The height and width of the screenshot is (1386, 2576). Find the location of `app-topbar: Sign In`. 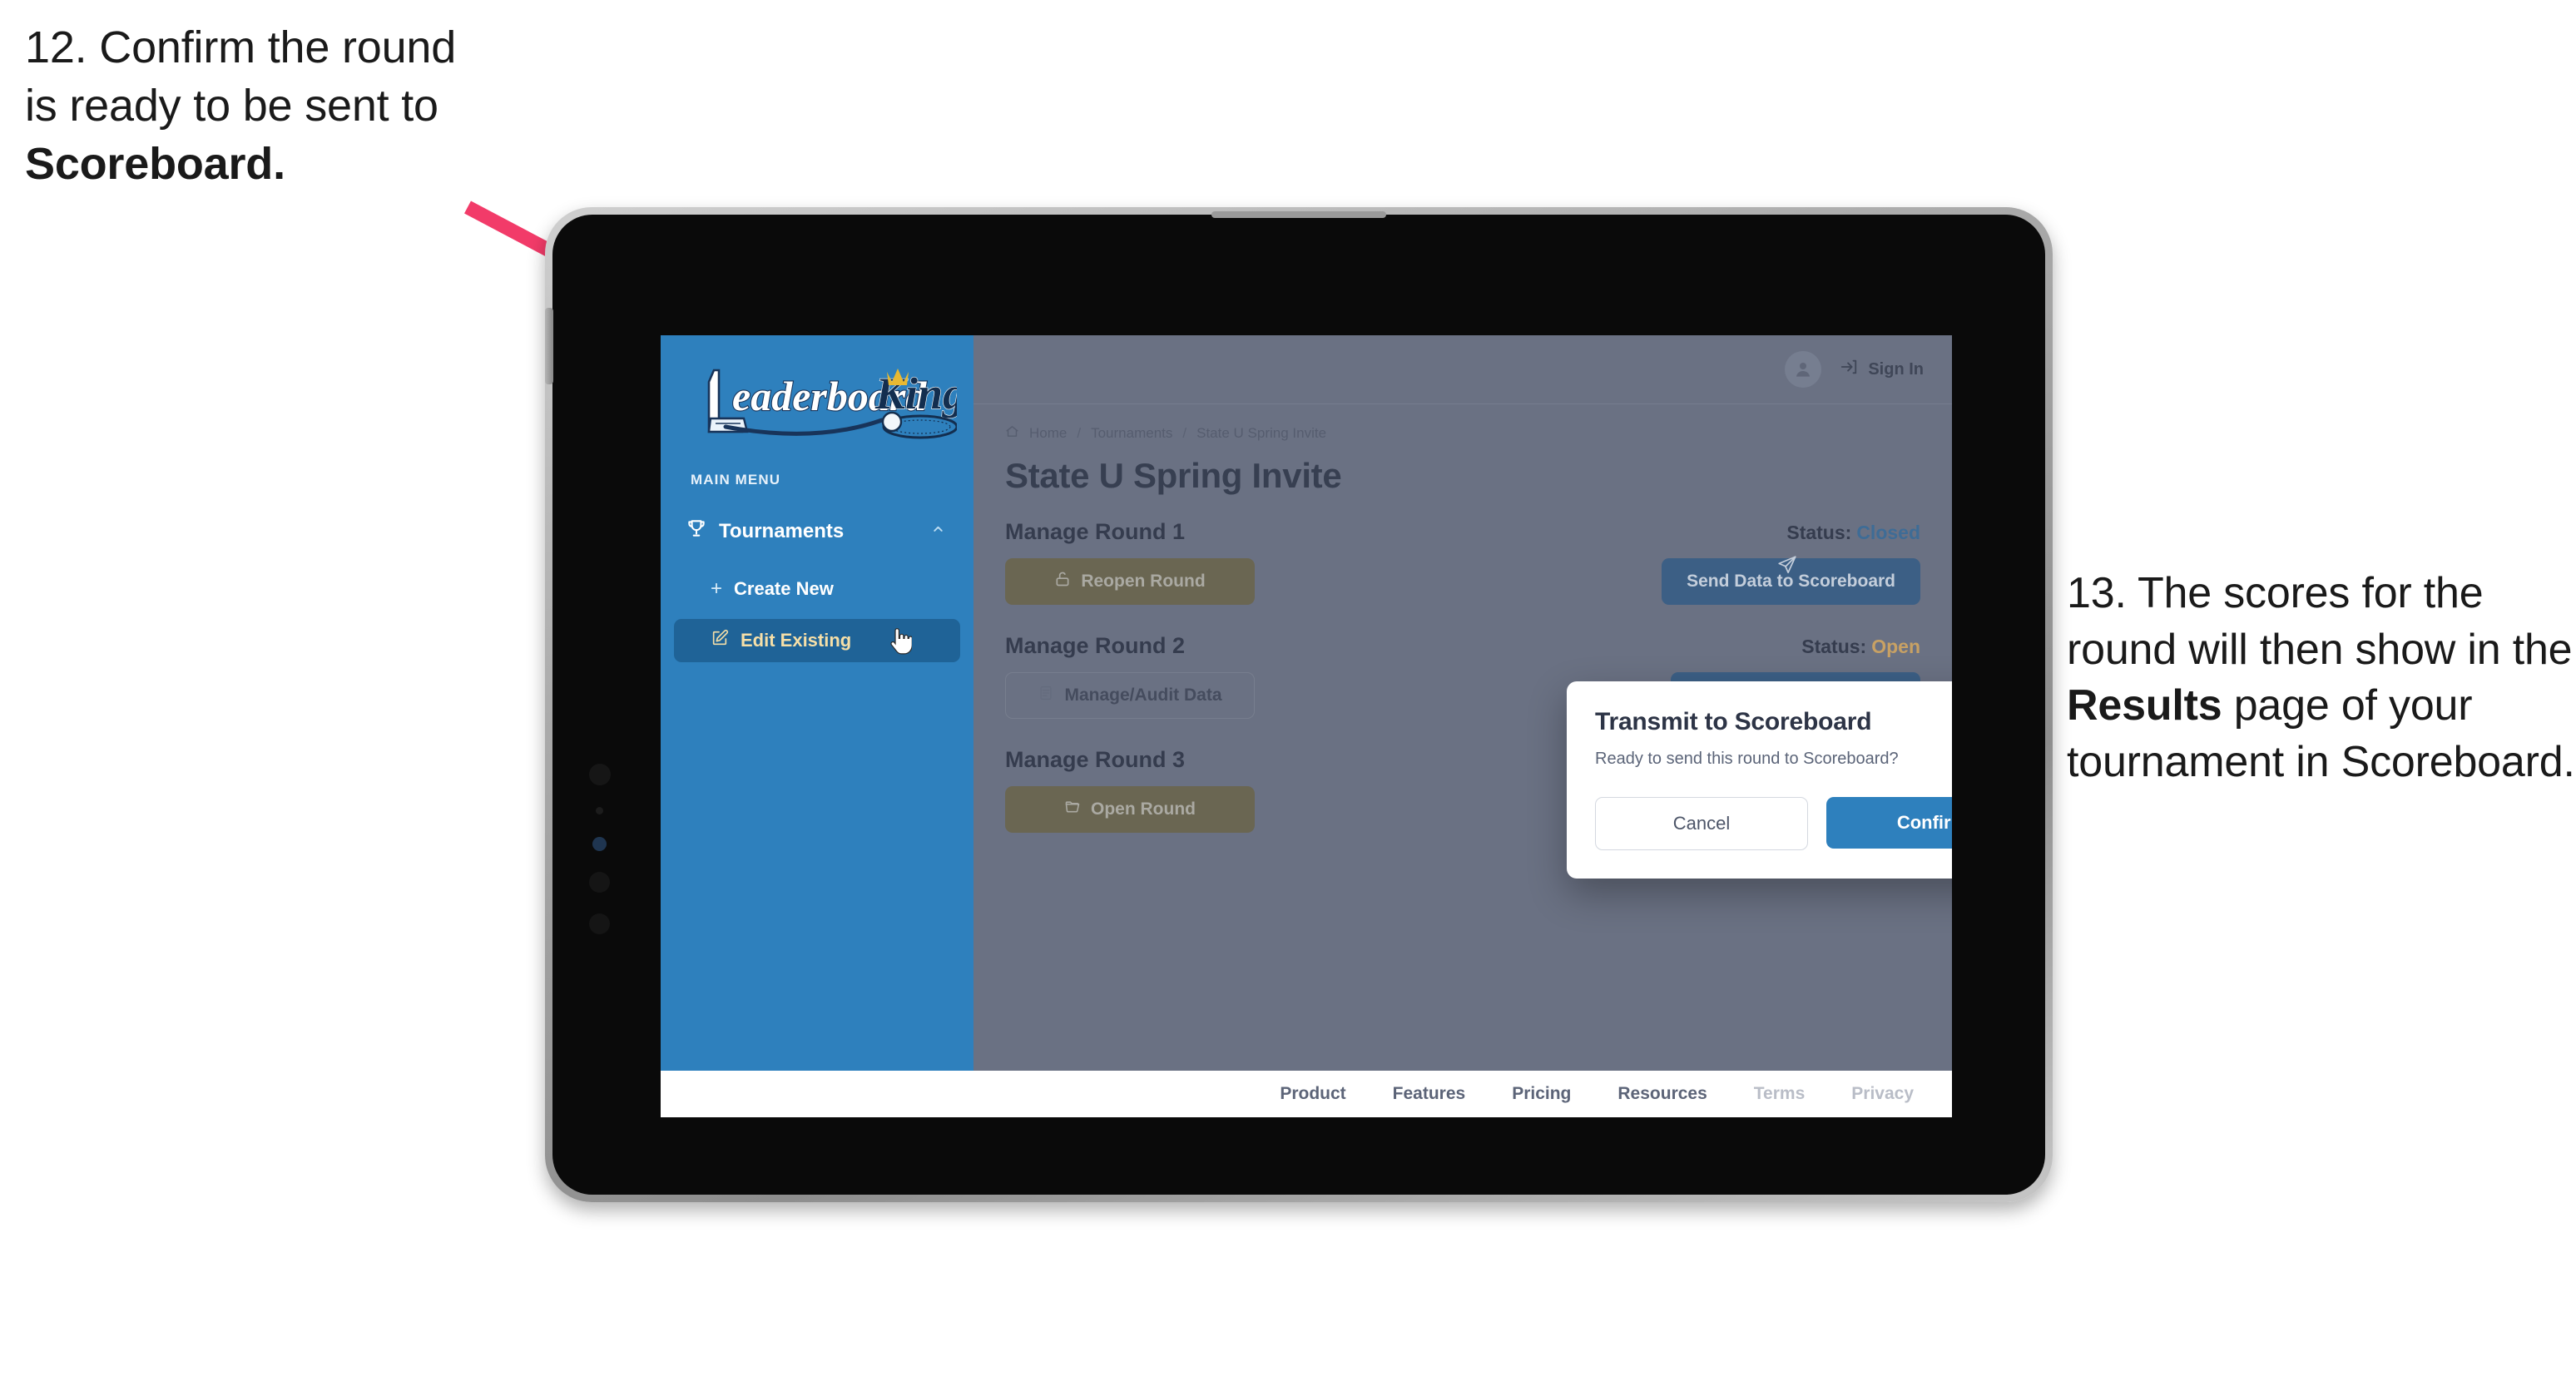

app-topbar: Sign In is located at coordinates (1463, 369).